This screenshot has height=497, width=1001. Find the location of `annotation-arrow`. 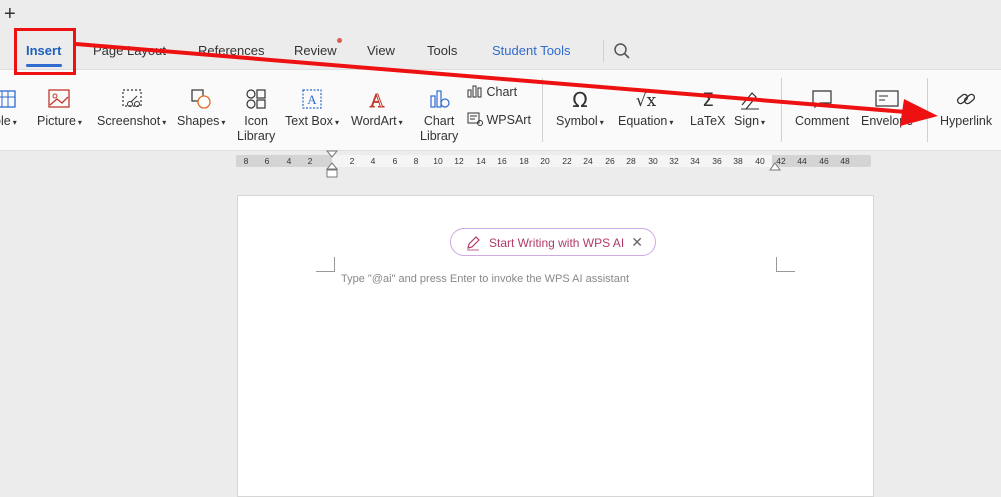

annotation-arrow is located at coordinates (506, 84).